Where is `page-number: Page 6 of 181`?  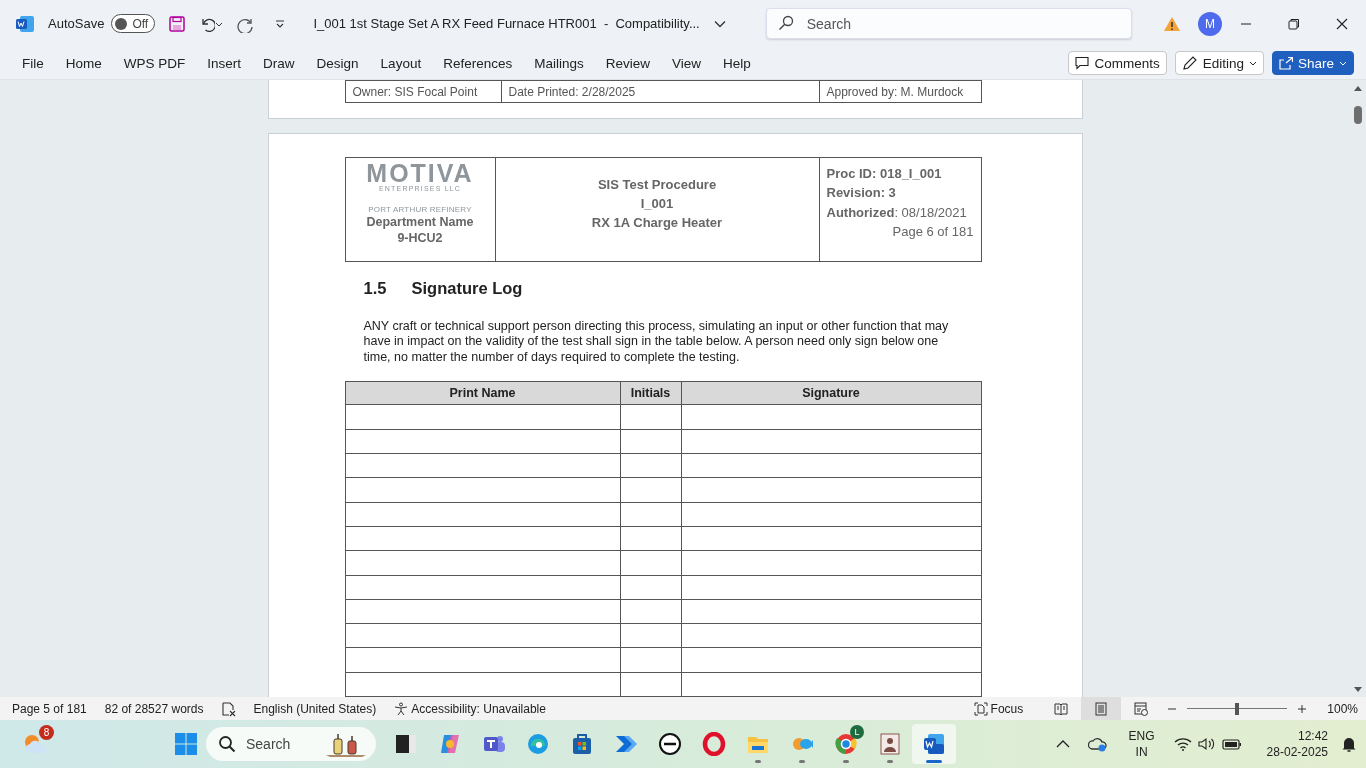 page-number: Page 6 of 181 is located at coordinates (932, 232).